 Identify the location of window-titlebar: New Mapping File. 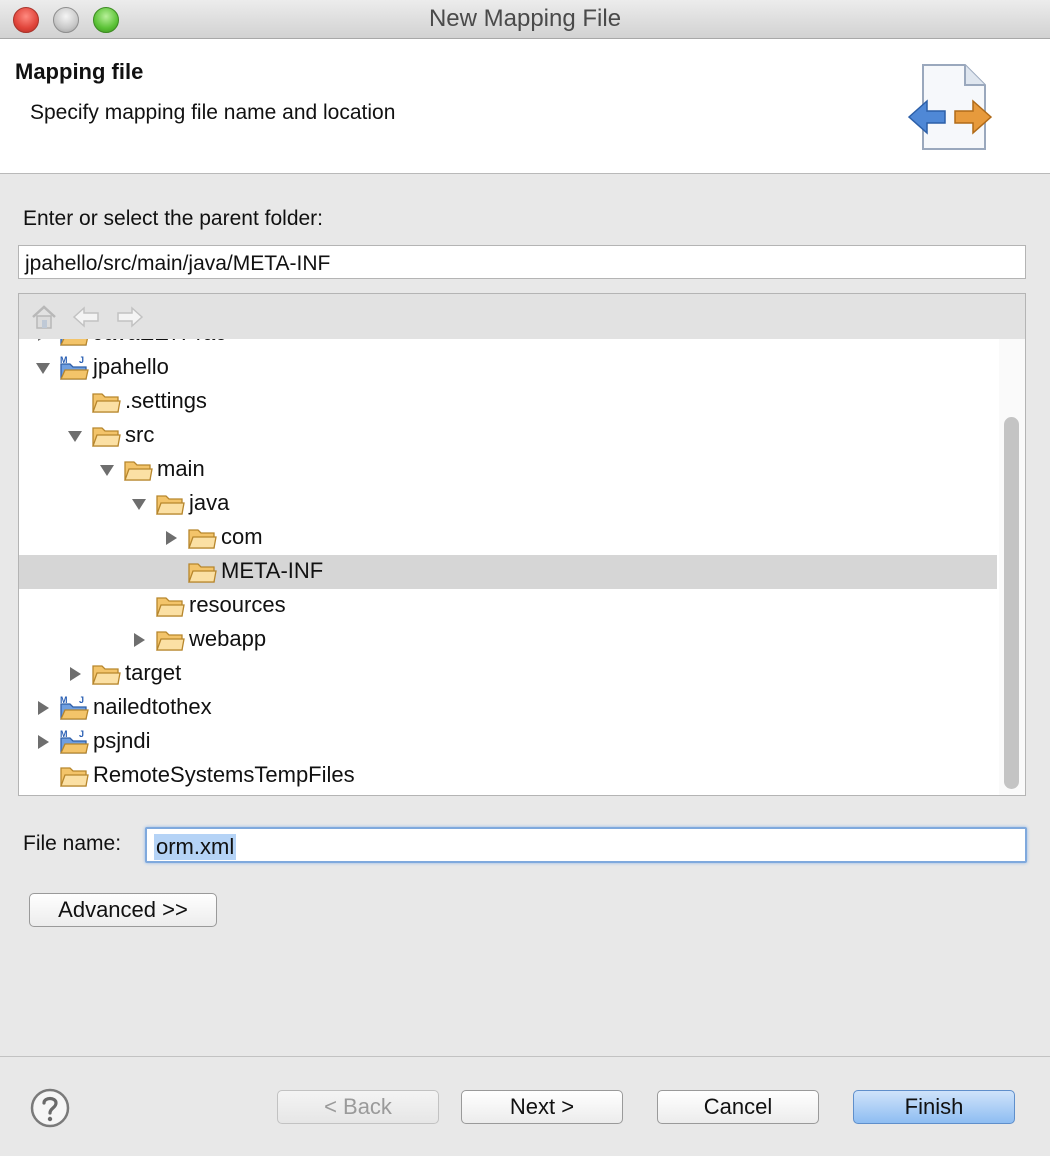
(525, 19).